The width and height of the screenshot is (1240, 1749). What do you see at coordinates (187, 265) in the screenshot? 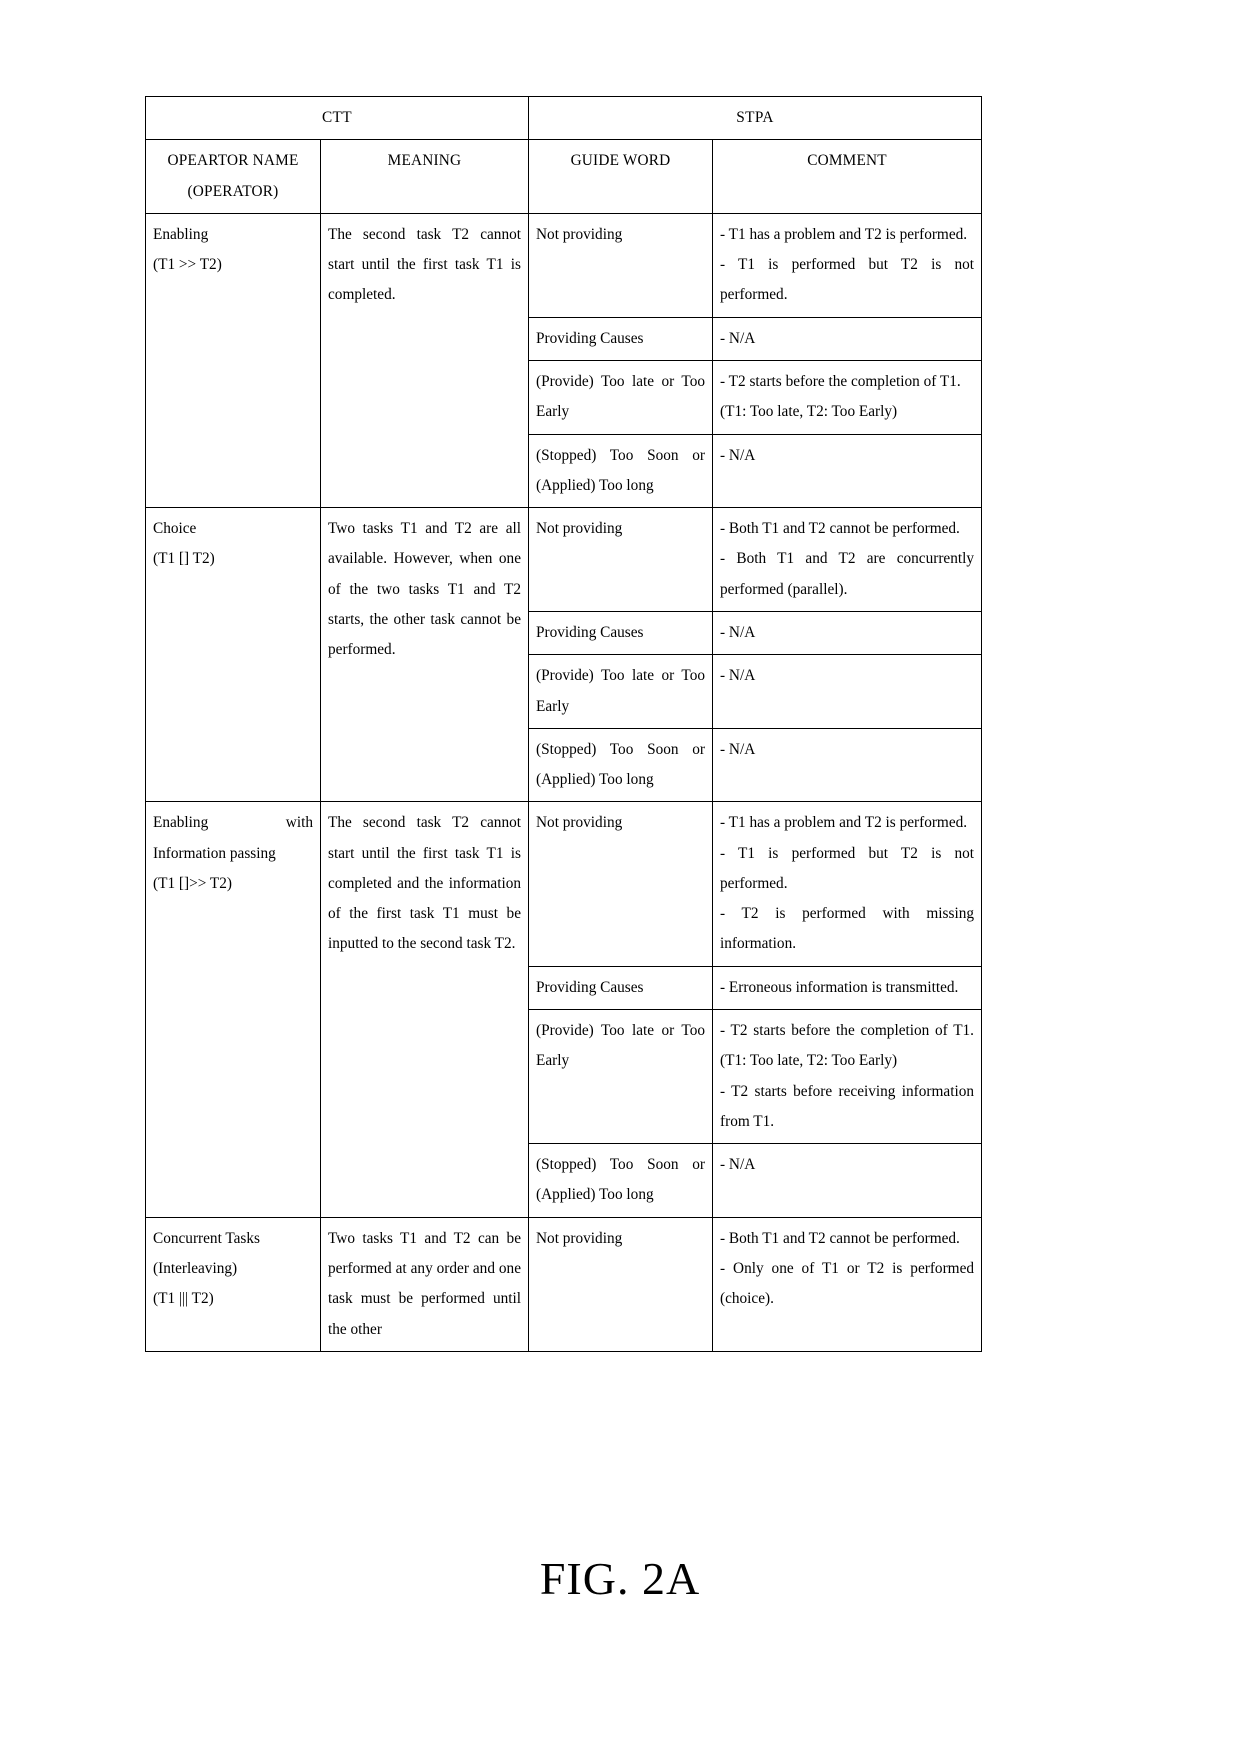
I see `operator-notation: (T1 >> T2)` at bounding box center [187, 265].